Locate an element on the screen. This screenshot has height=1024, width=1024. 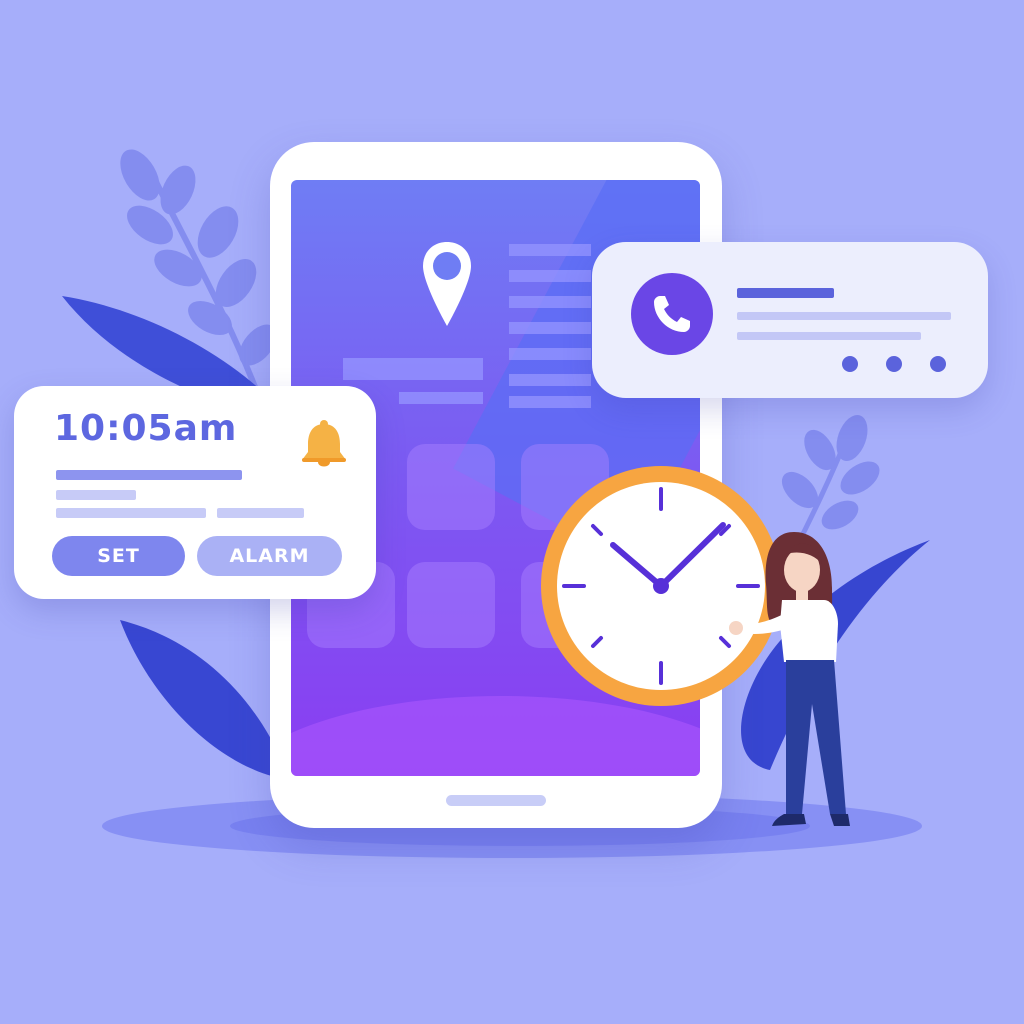
alarm-card: 10:05am SET ALARM is located at coordinates (195, 492).